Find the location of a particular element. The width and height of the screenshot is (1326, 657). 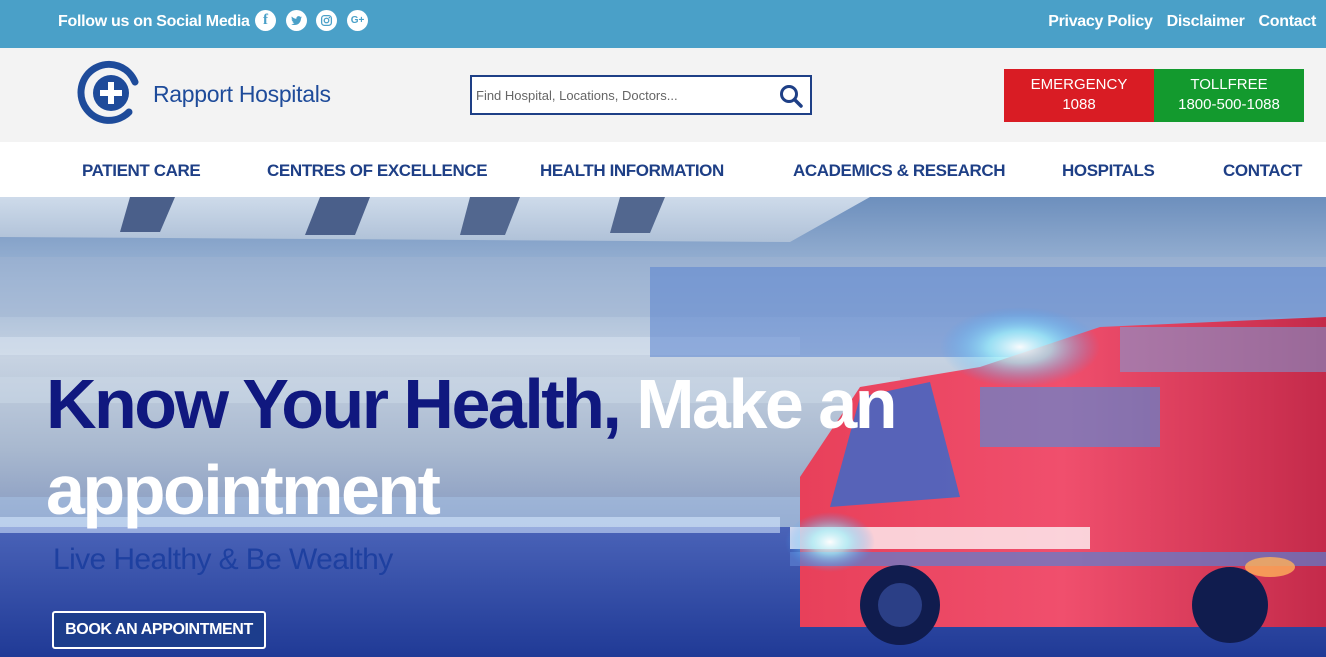

emergency-box: EMERGENCY 1088 is located at coordinates (1079, 95).